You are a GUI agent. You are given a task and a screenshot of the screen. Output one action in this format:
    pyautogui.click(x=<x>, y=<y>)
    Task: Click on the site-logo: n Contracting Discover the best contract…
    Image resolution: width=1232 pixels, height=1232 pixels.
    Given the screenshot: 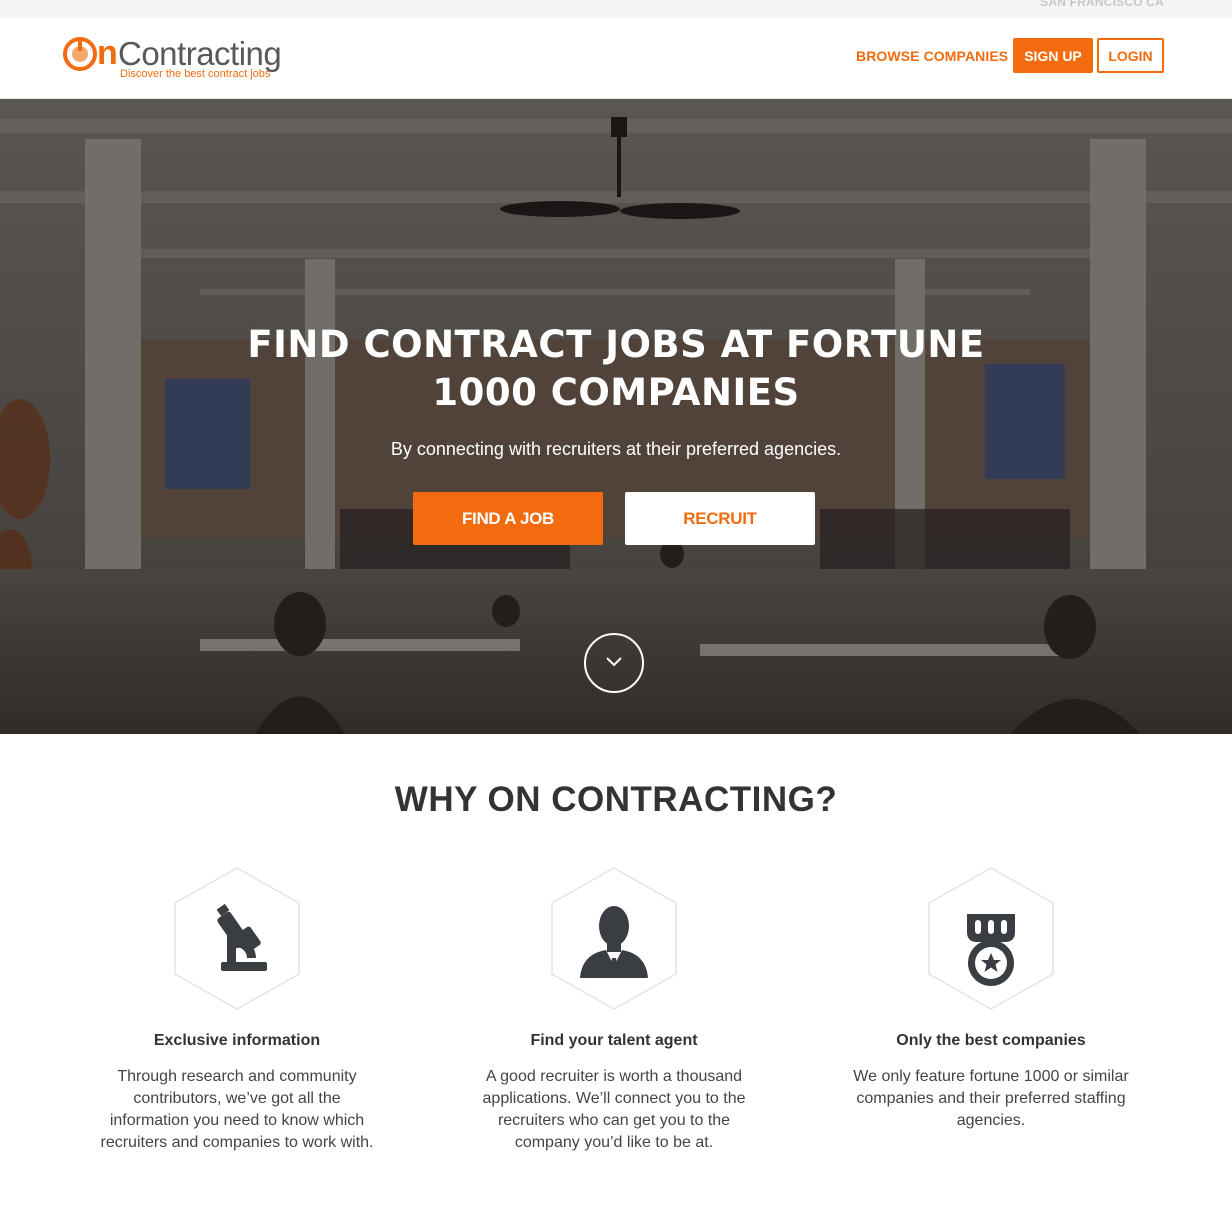 What is the action you would take?
    pyautogui.click(x=193, y=58)
    